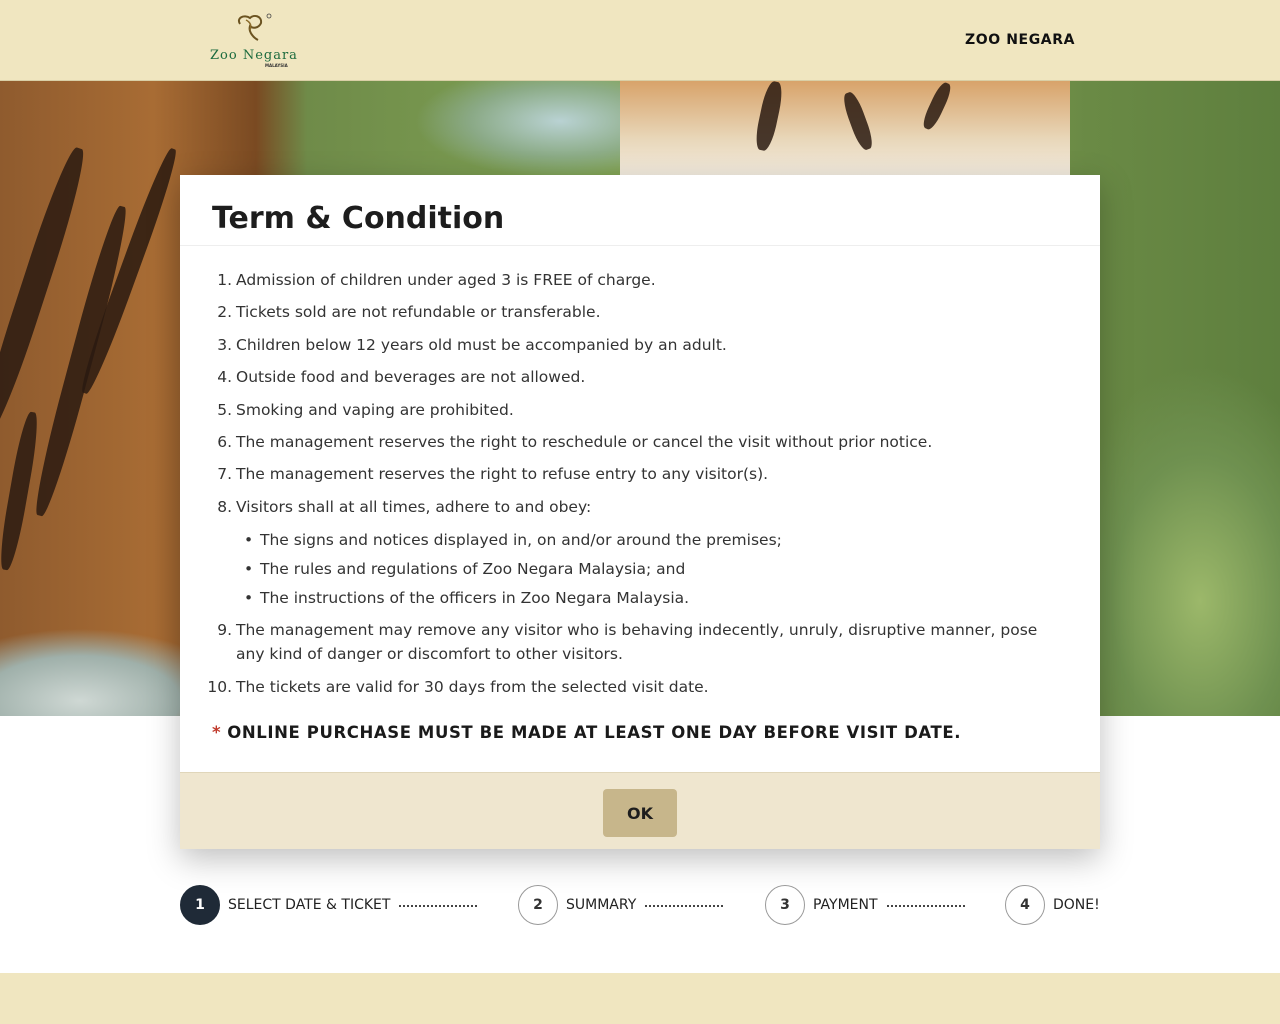 This screenshot has height=1024, width=1280. I want to click on term-item: 5. Smoking and vaping are prohibited., so click(636, 410).